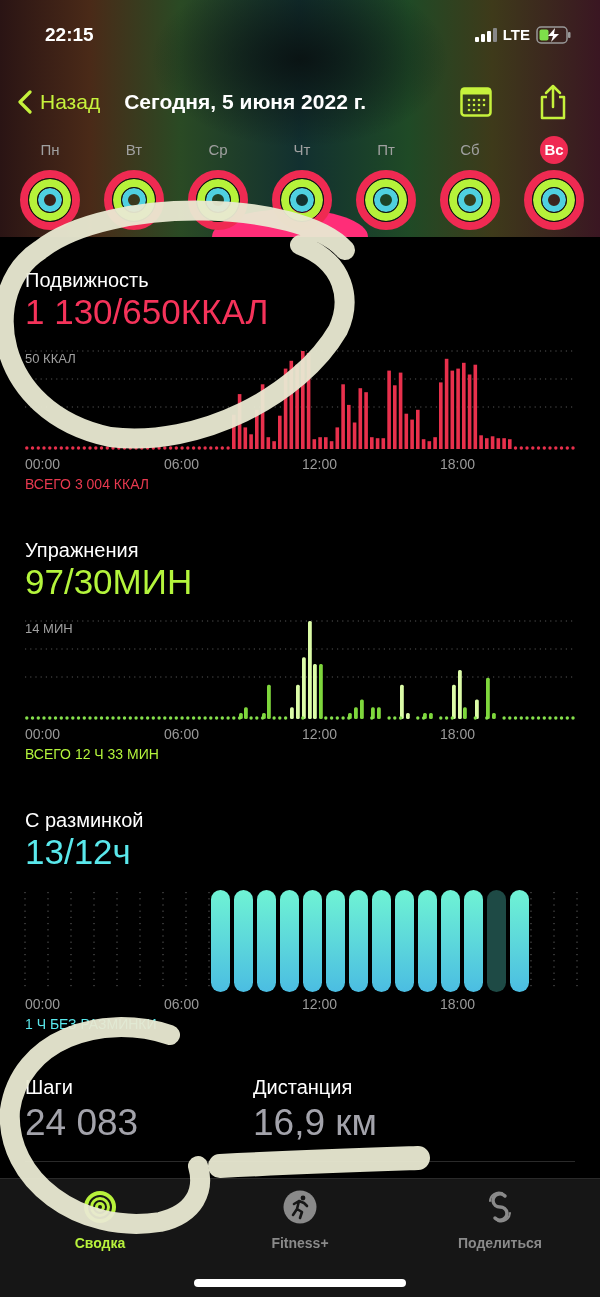  Describe the element at coordinates (109, 582) in the screenshot. I see `metric-value: 97/30МИН` at that location.